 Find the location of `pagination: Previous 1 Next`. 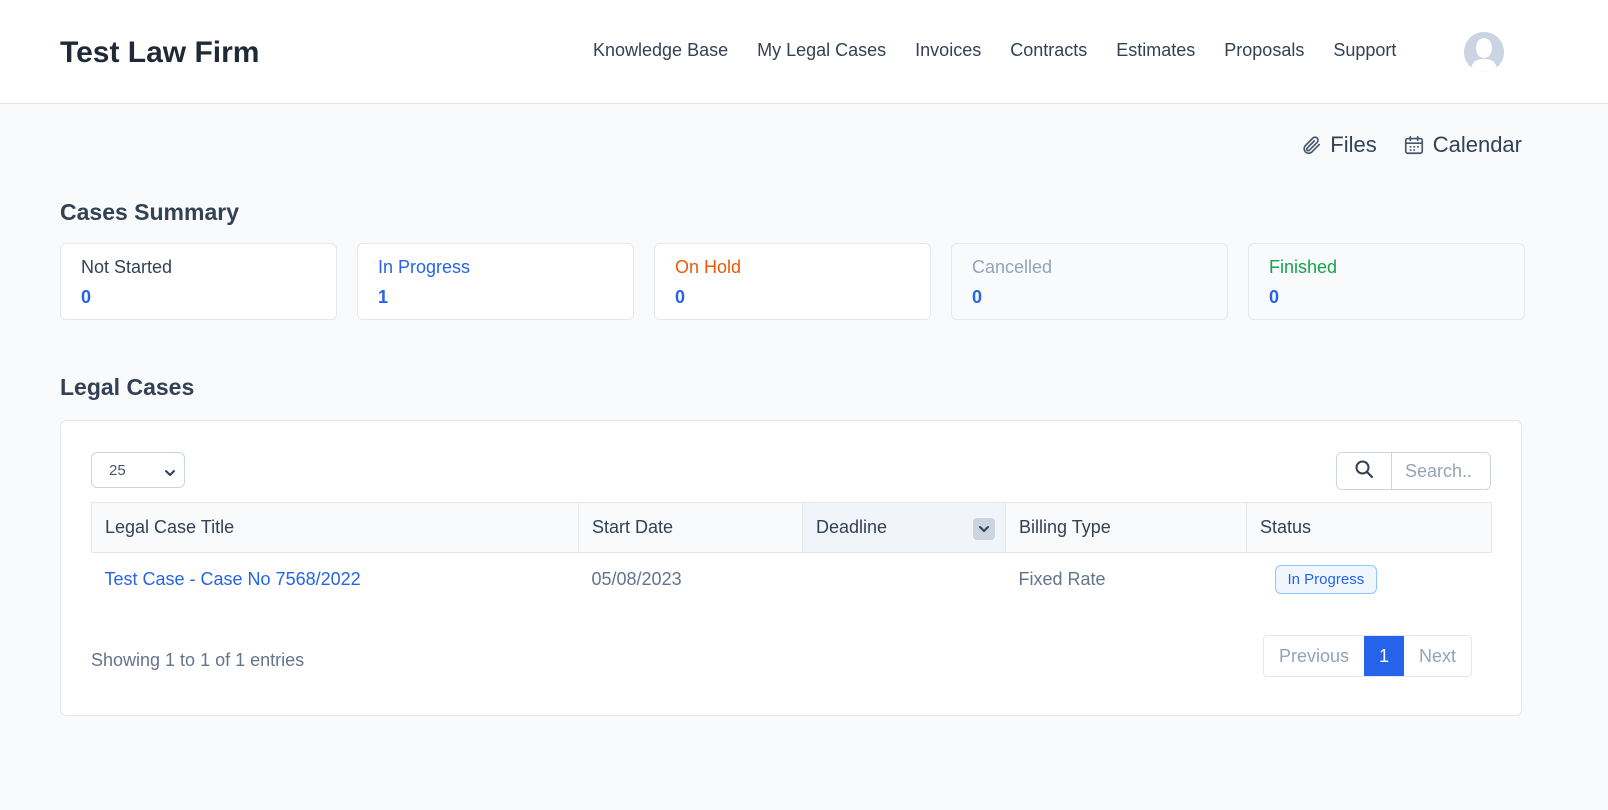

pagination: Previous 1 Next is located at coordinates (1367, 656).